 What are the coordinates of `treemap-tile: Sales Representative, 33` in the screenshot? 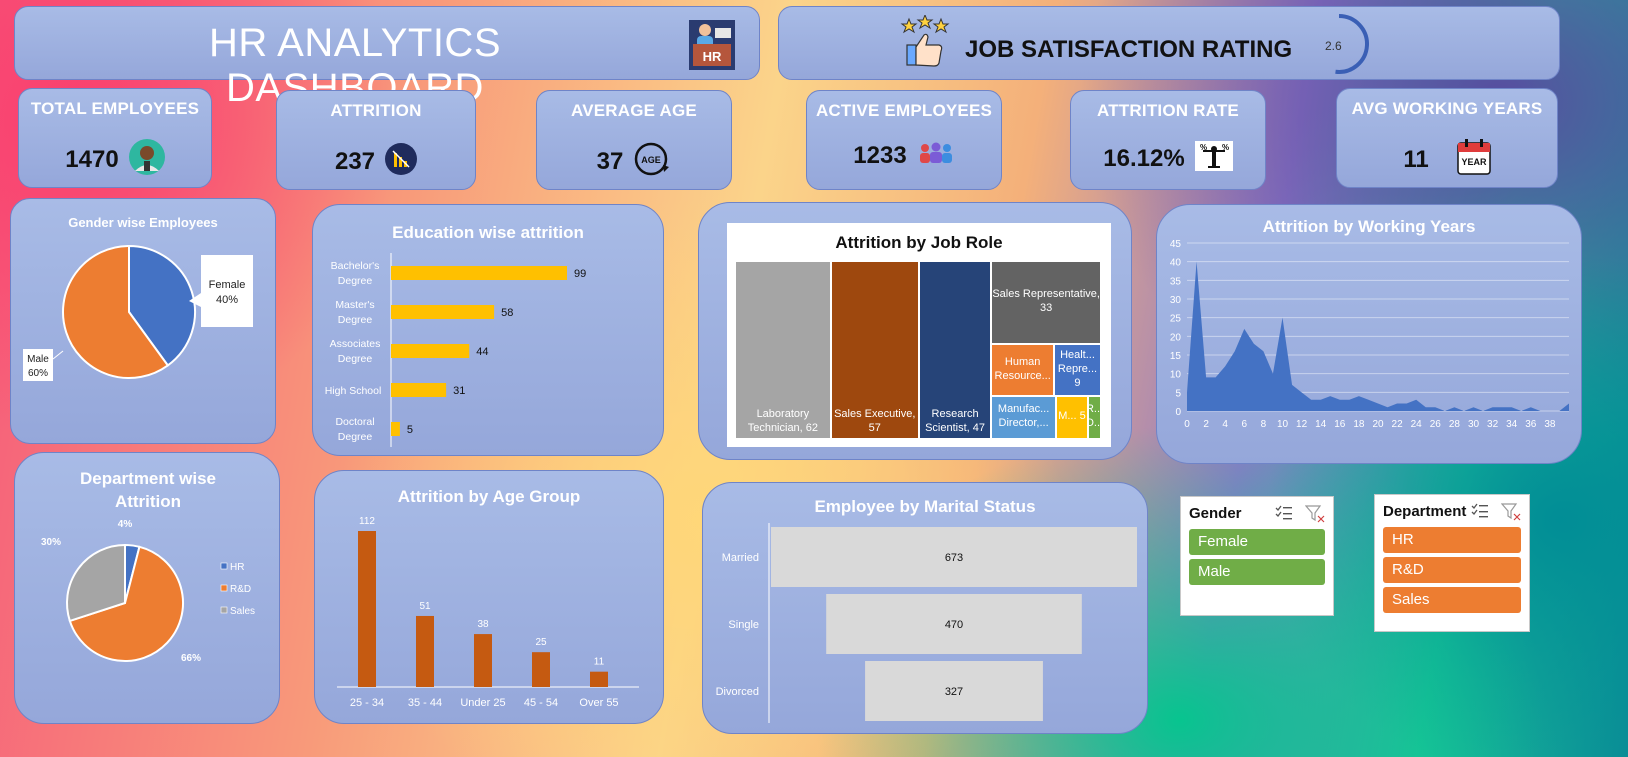 It's located at (1046, 302).